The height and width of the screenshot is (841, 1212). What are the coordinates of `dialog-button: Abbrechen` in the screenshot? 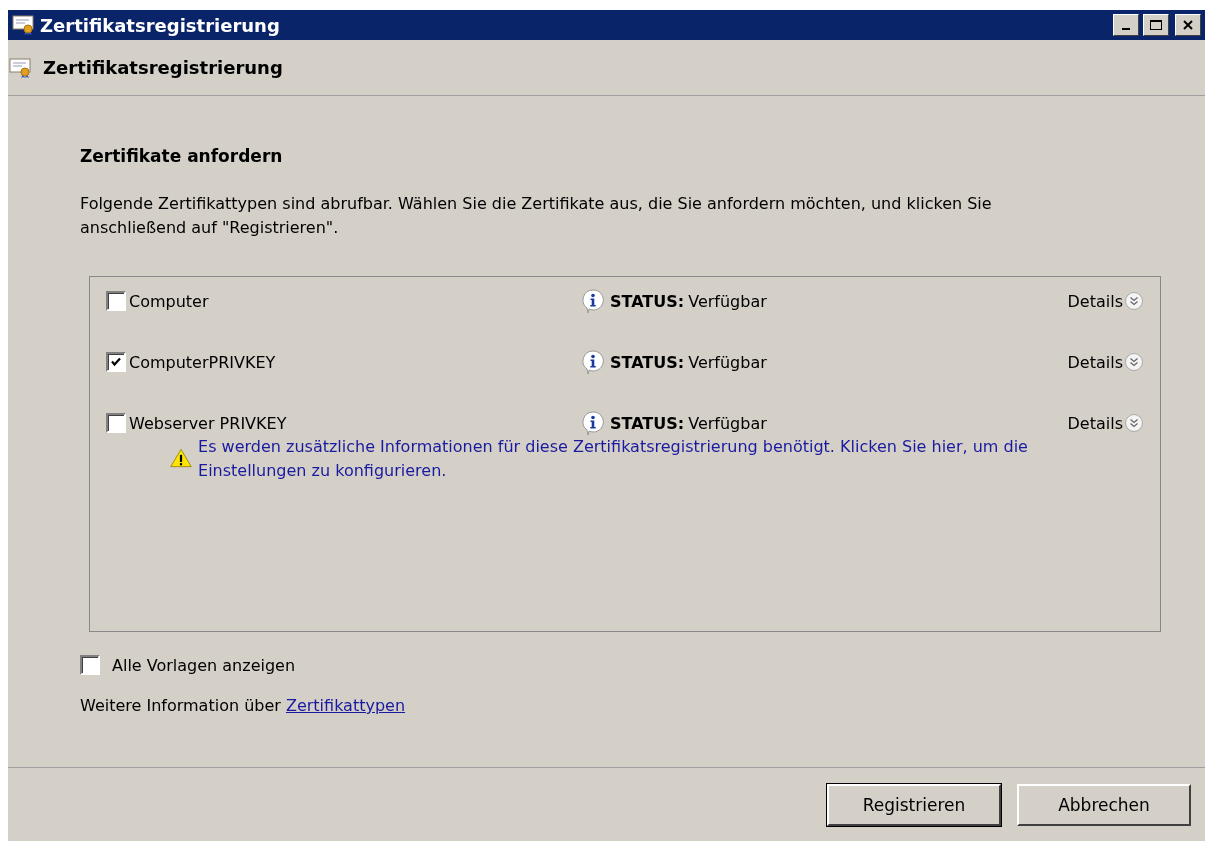 It's located at (1104, 805).